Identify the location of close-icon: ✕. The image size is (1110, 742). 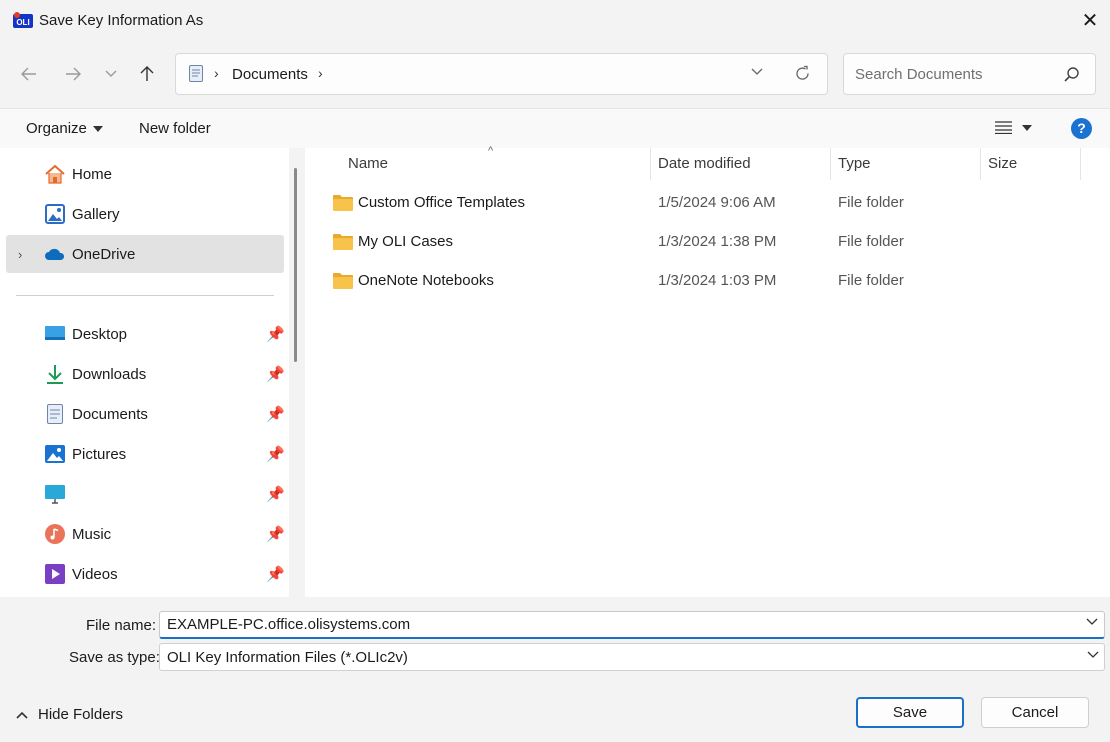
(1090, 21).